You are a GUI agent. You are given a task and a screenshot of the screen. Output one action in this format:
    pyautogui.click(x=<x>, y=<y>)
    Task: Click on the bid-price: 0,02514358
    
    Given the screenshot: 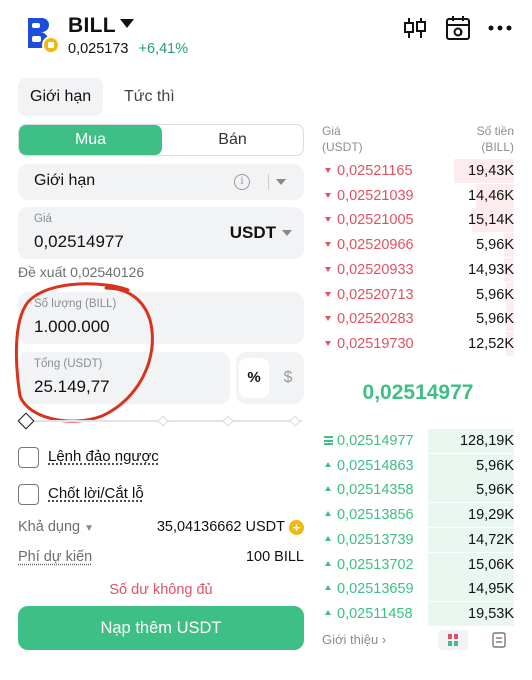 What is the action you would take?
    pyautogui.click(x=375, y=490)
    